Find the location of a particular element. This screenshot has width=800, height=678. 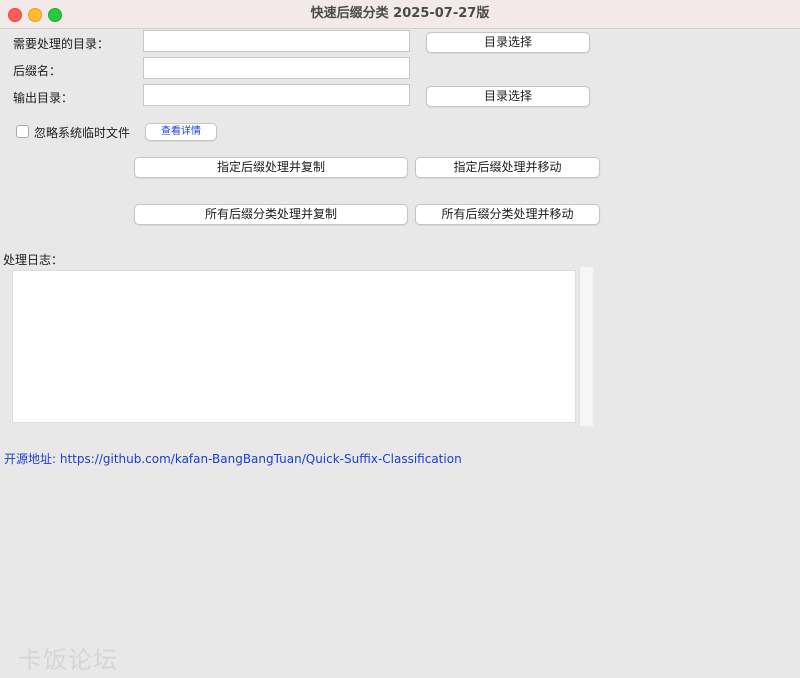

title-bar: 快速后缀分类 2025-07-27版 is located at coordinates (400, 14).